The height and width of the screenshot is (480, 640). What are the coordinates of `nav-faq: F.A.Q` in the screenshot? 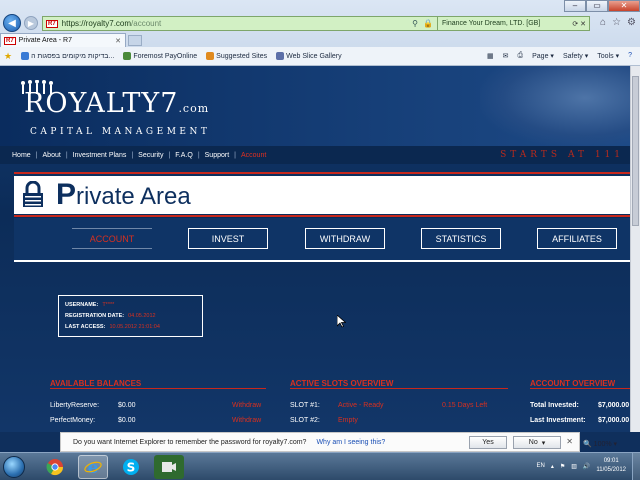 It's located at (184, 155).